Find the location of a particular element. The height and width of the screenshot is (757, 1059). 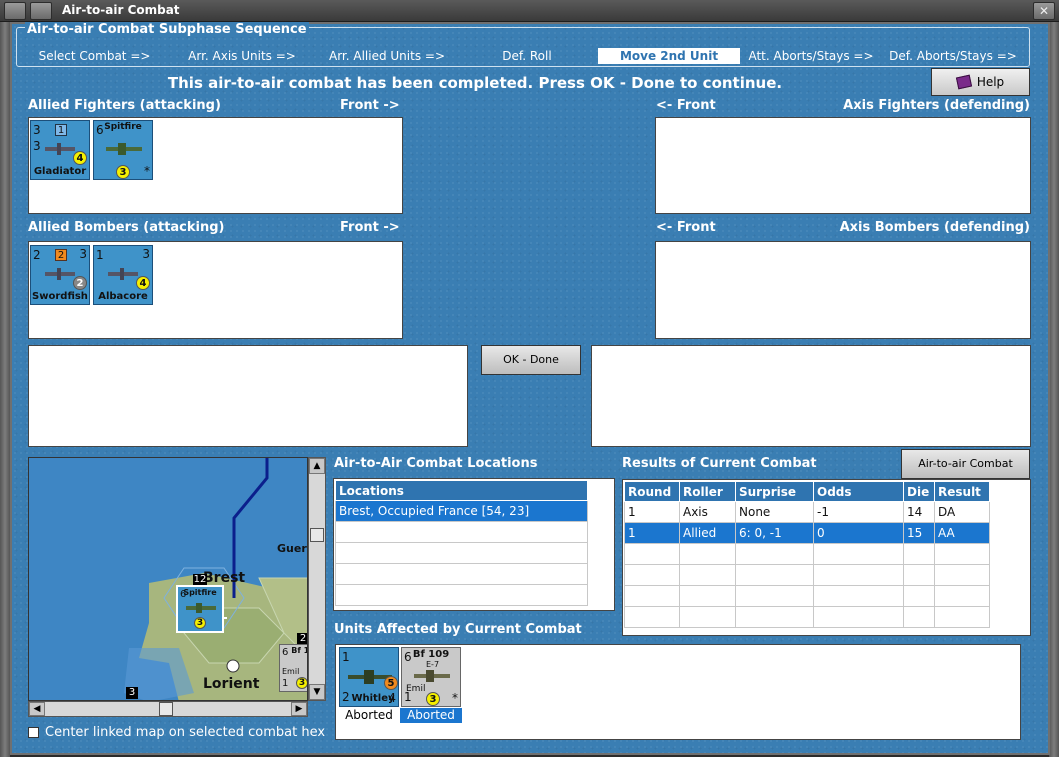

unit-attack-value: 2 is located at coordinates (37, 255).